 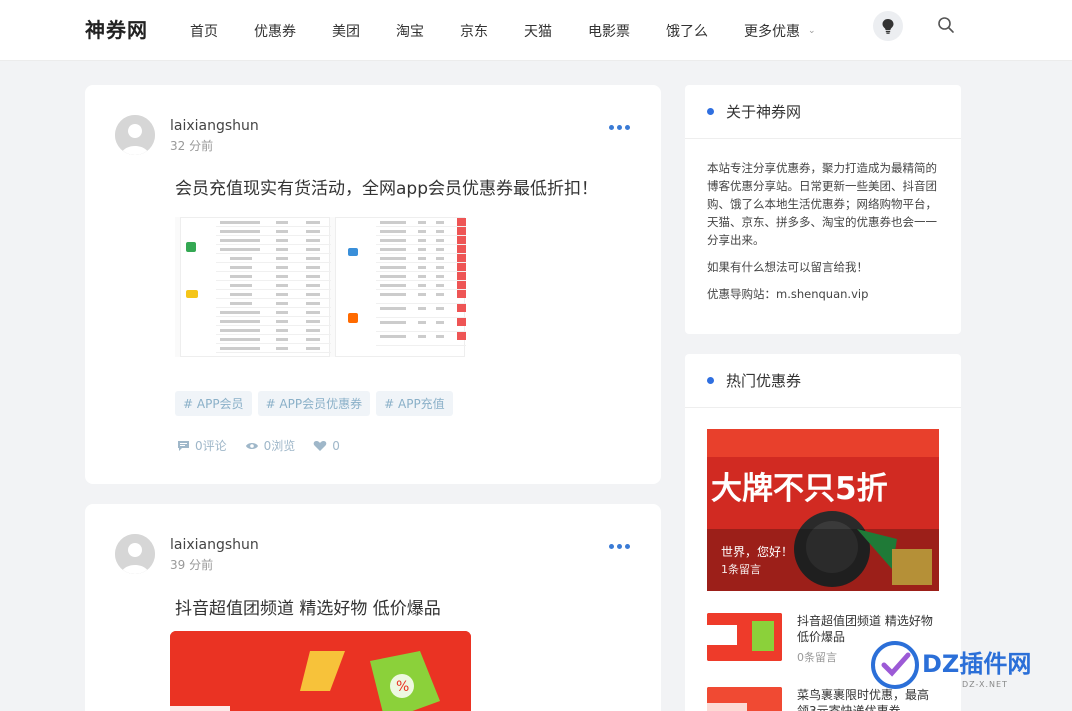 What do you see at coordinates (275, 31) in the screenshot?
I see `nav-item-coupons: 优惠券` at bounding box center [275, 31].